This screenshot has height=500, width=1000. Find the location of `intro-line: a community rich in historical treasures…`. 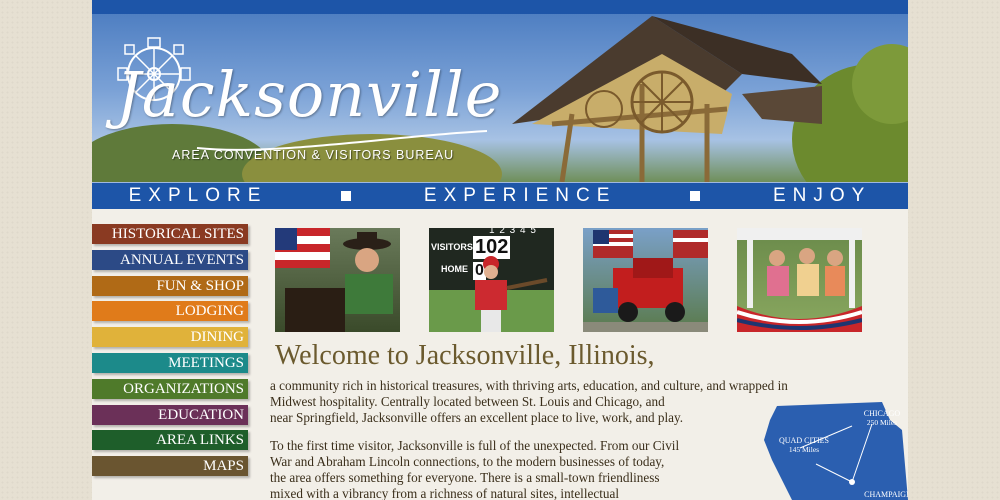

intro-line: a community rich in historical treasures… is located at coordinates (529, 385).